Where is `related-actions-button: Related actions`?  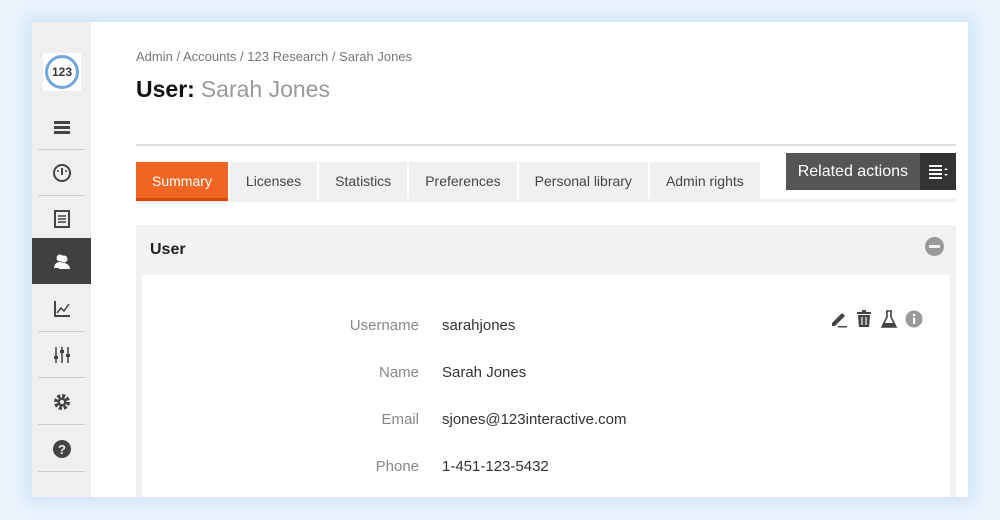 related-actions-button: Related actions is located at coordinates (870, 171).